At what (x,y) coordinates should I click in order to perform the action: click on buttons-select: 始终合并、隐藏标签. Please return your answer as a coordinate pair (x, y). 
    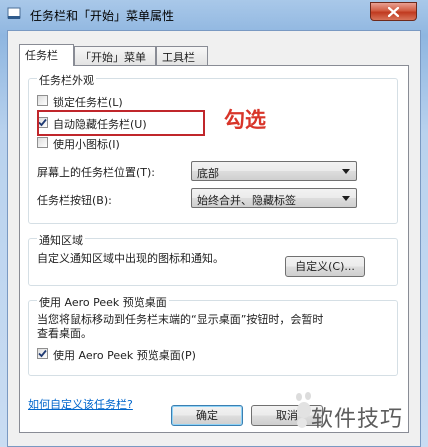
    Looking at the image, I should click on (274, 198).